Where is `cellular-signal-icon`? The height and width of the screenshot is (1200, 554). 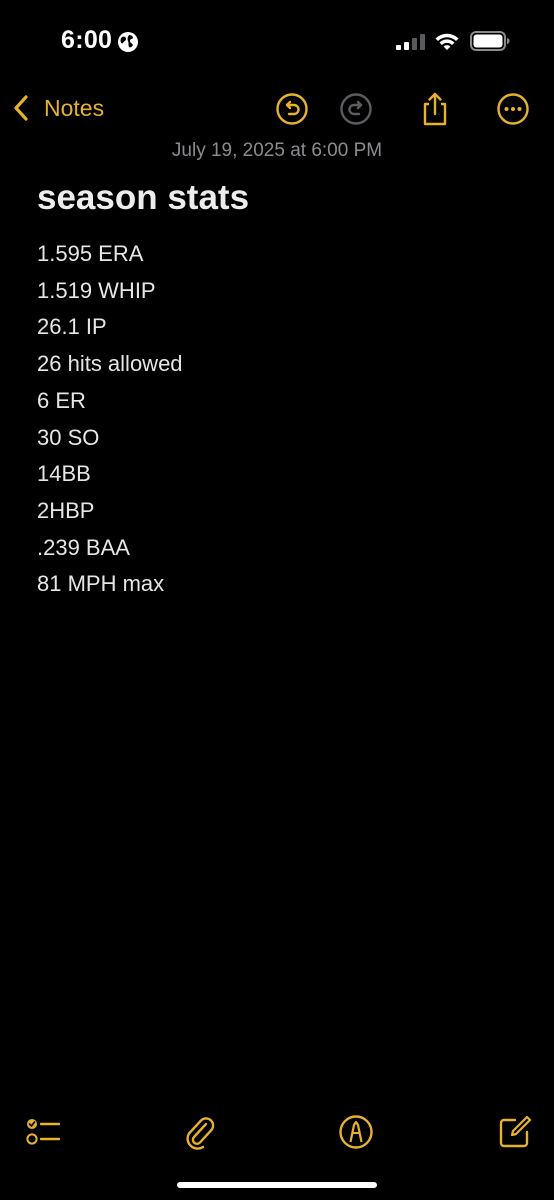
cellular-signal-icon is located at coordinates (410, 42).